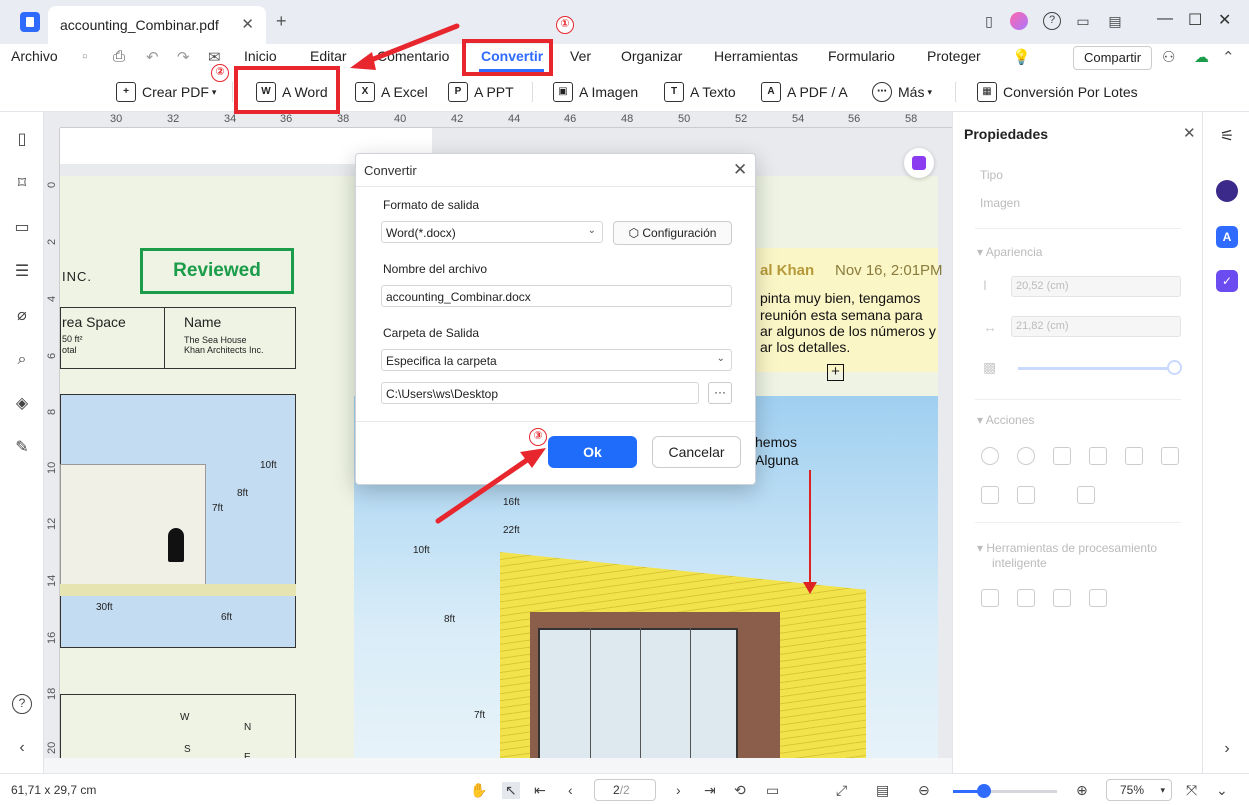 The image size is (1249, 805). Describe the element at coordinates (22, 228) in the screenshot. I see `comment-icon: ▭` at that location.